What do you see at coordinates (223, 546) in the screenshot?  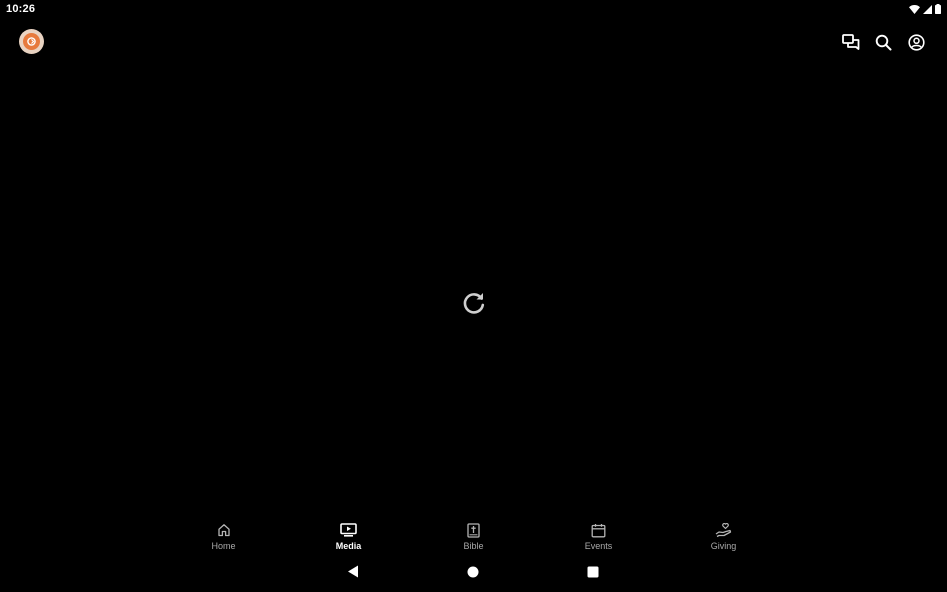 I see `nav-label-home: Home` at bounding box center [223, 546].